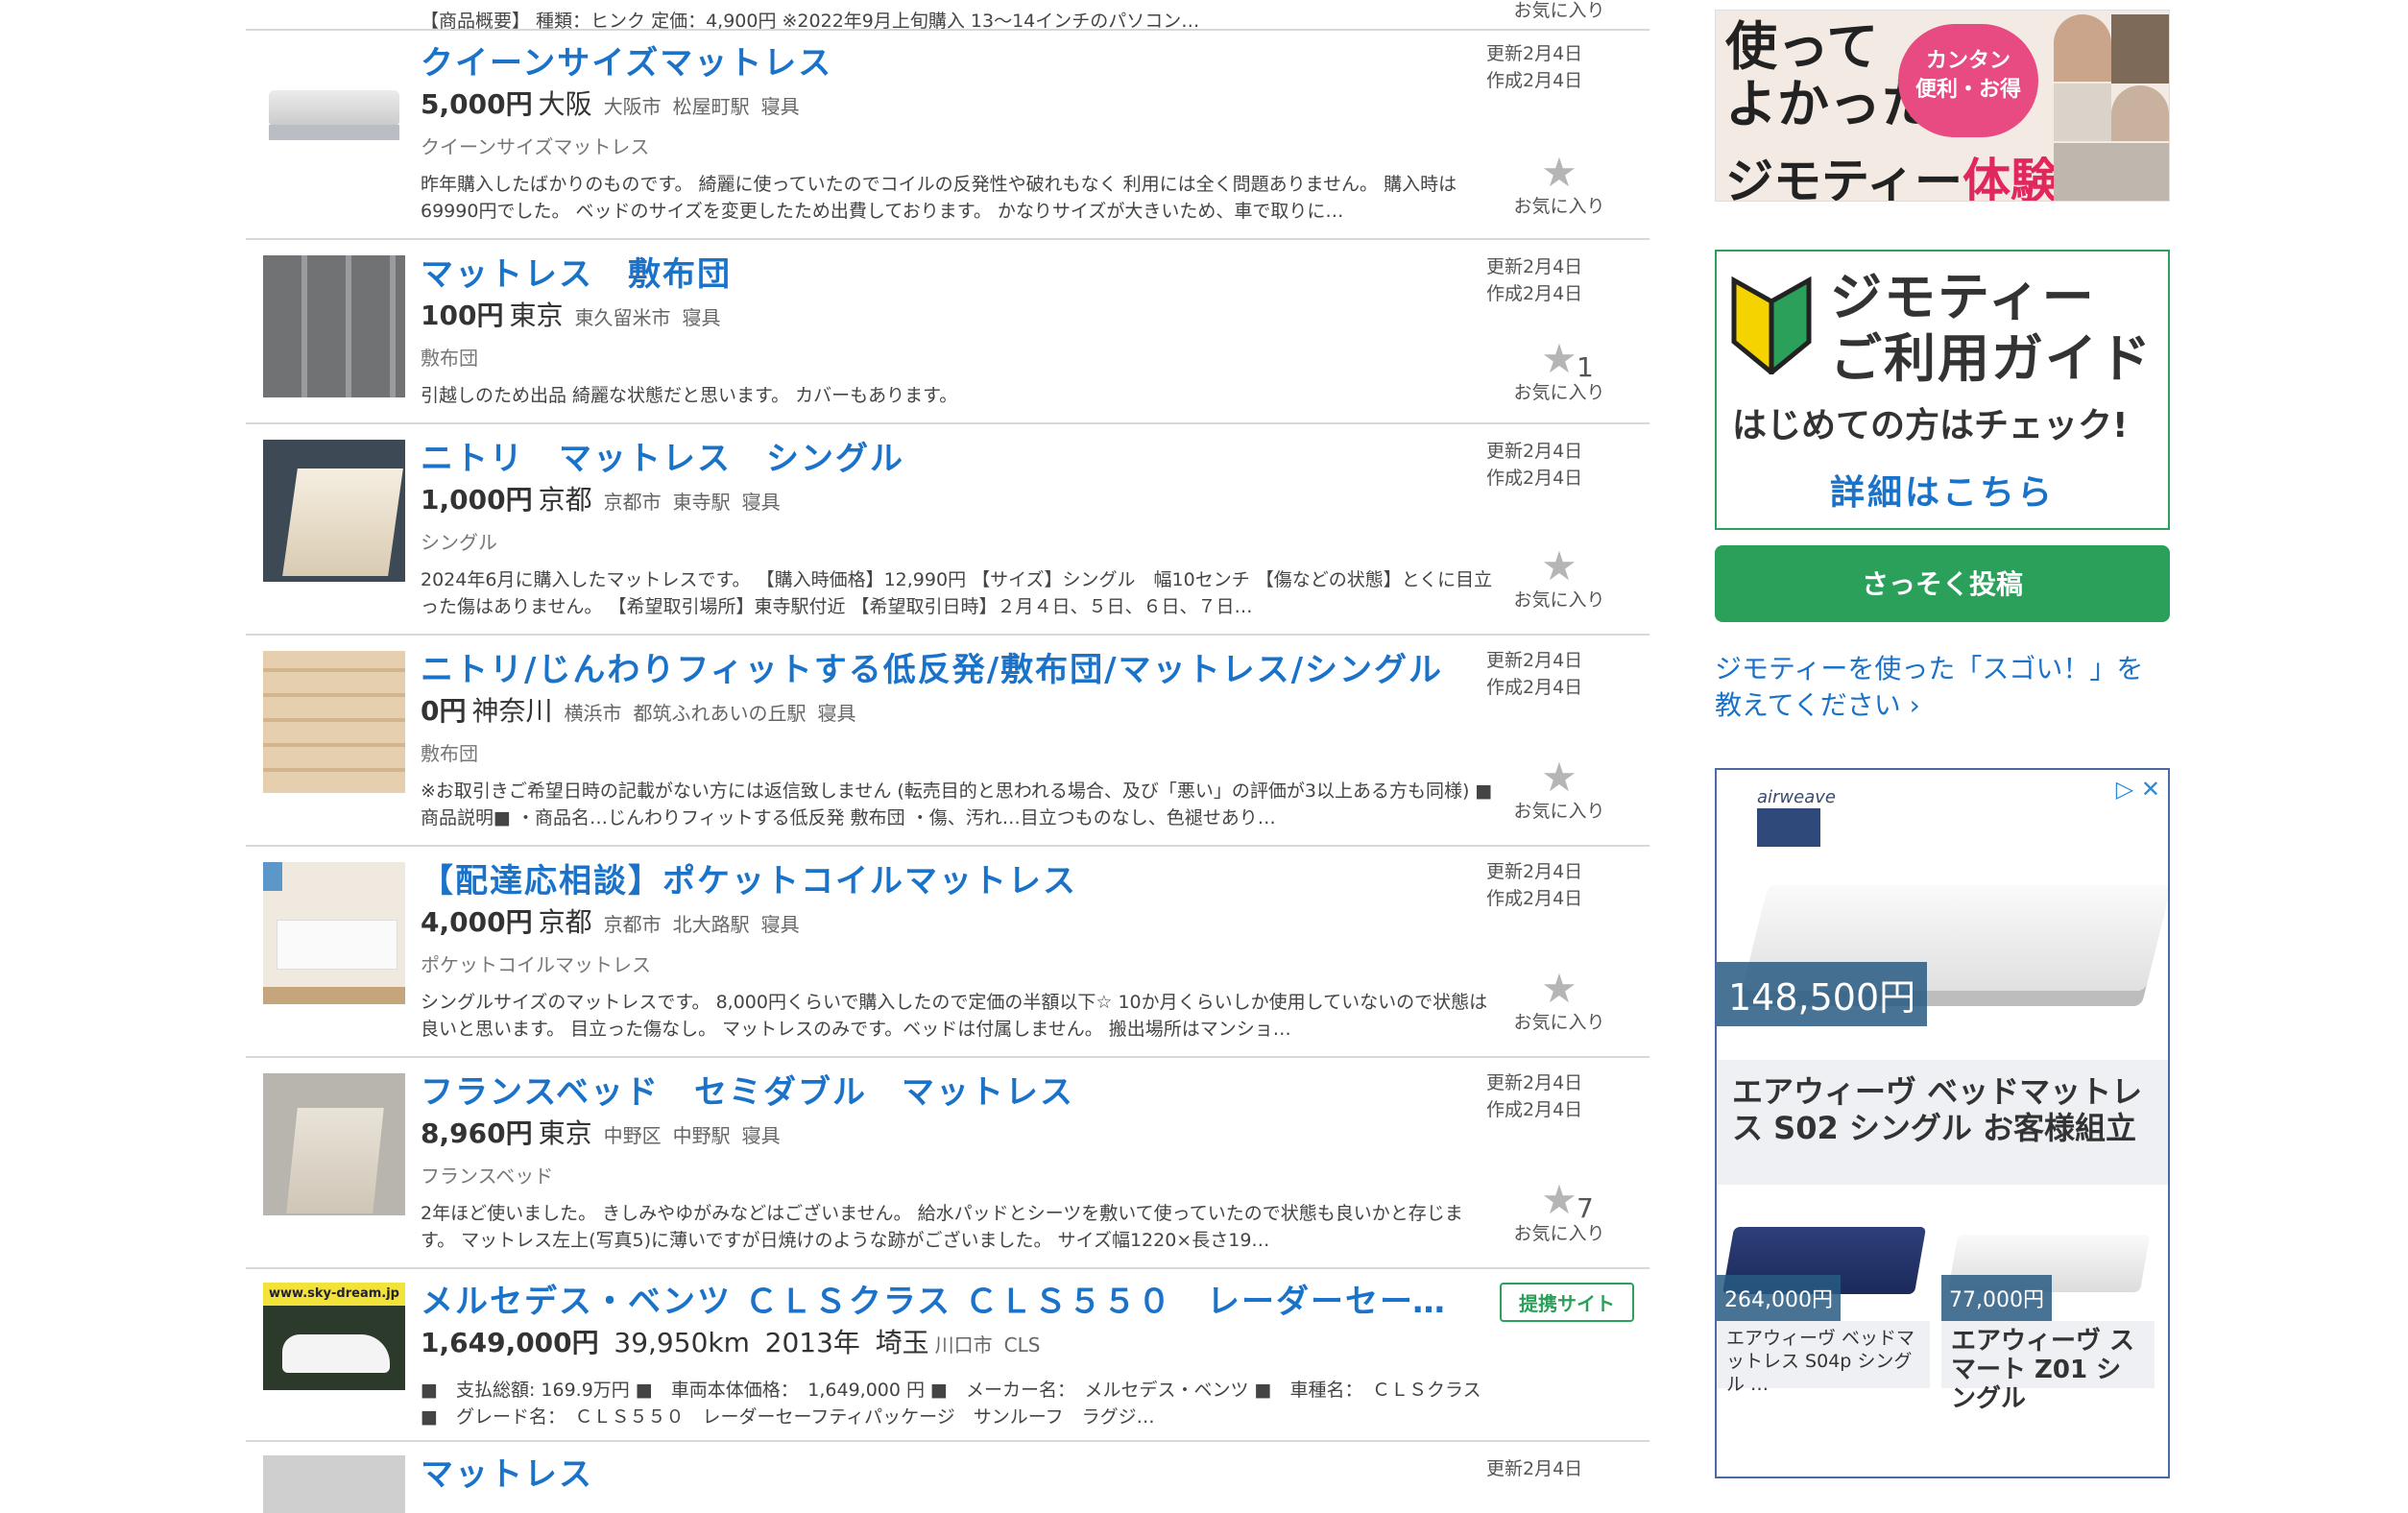  What do you see at coordinates (711, 924) in the screenshot?
I see `item-station: 北大路駅` at bounding box center [711, 924].